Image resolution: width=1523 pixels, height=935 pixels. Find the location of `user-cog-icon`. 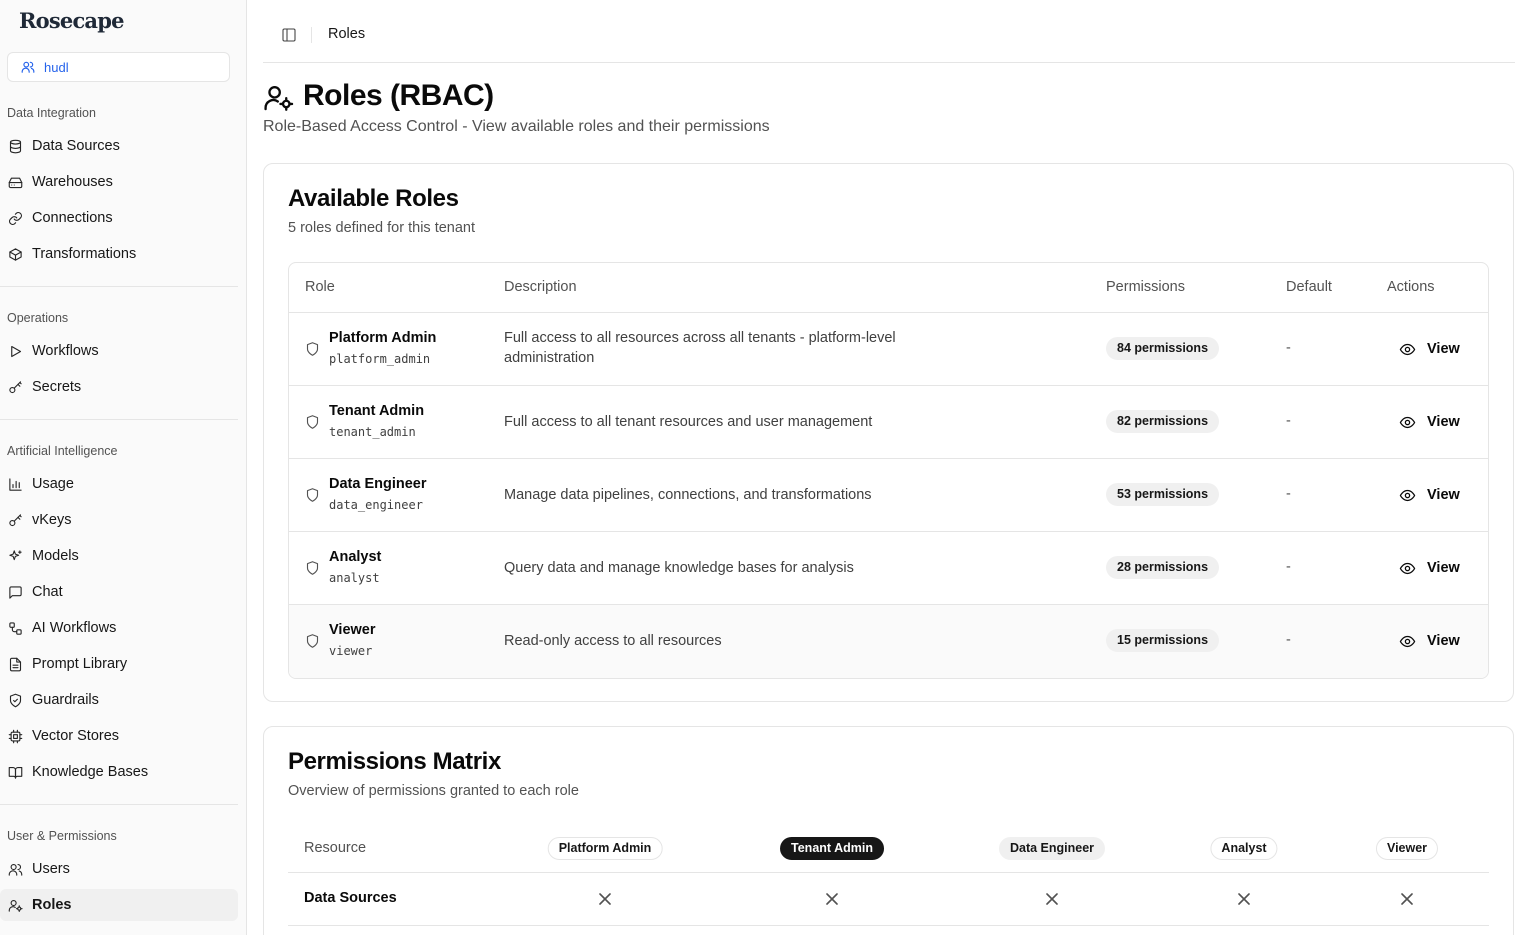

user-cog-icon is located at coordinates (15, 905).